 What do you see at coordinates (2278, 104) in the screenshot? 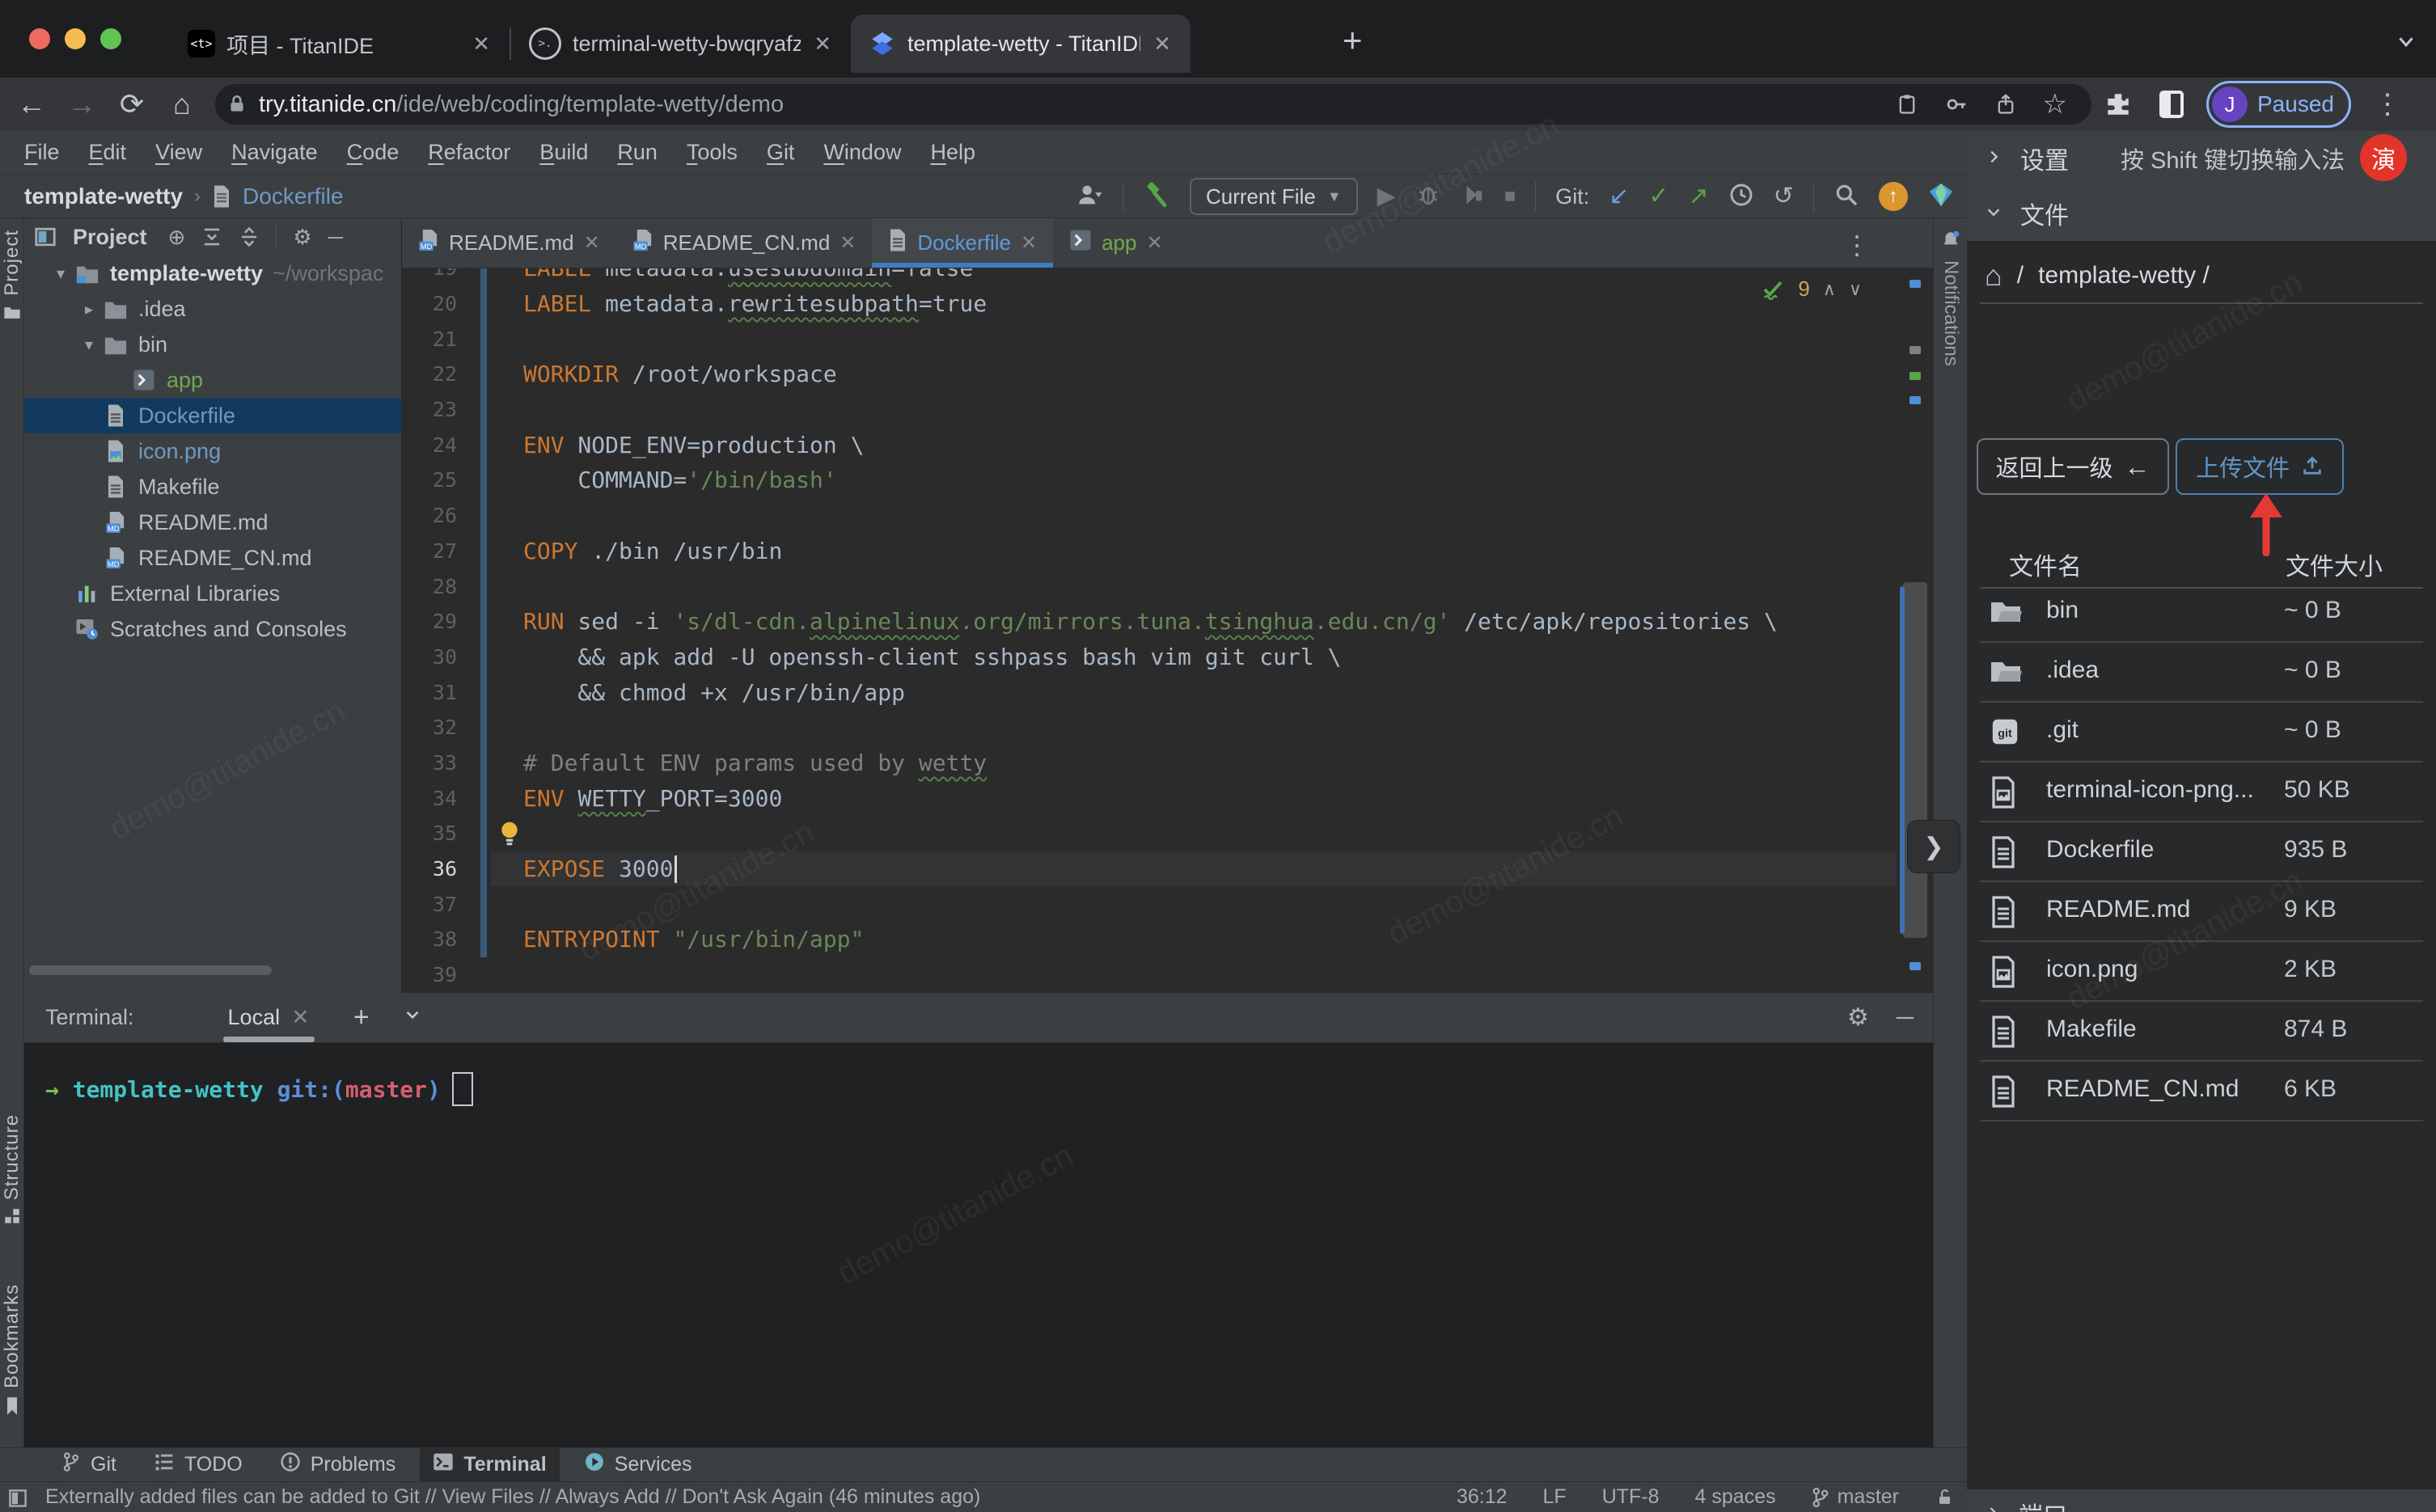
I see `profile-chip: J Paused` at bounding box center [2278, 104].